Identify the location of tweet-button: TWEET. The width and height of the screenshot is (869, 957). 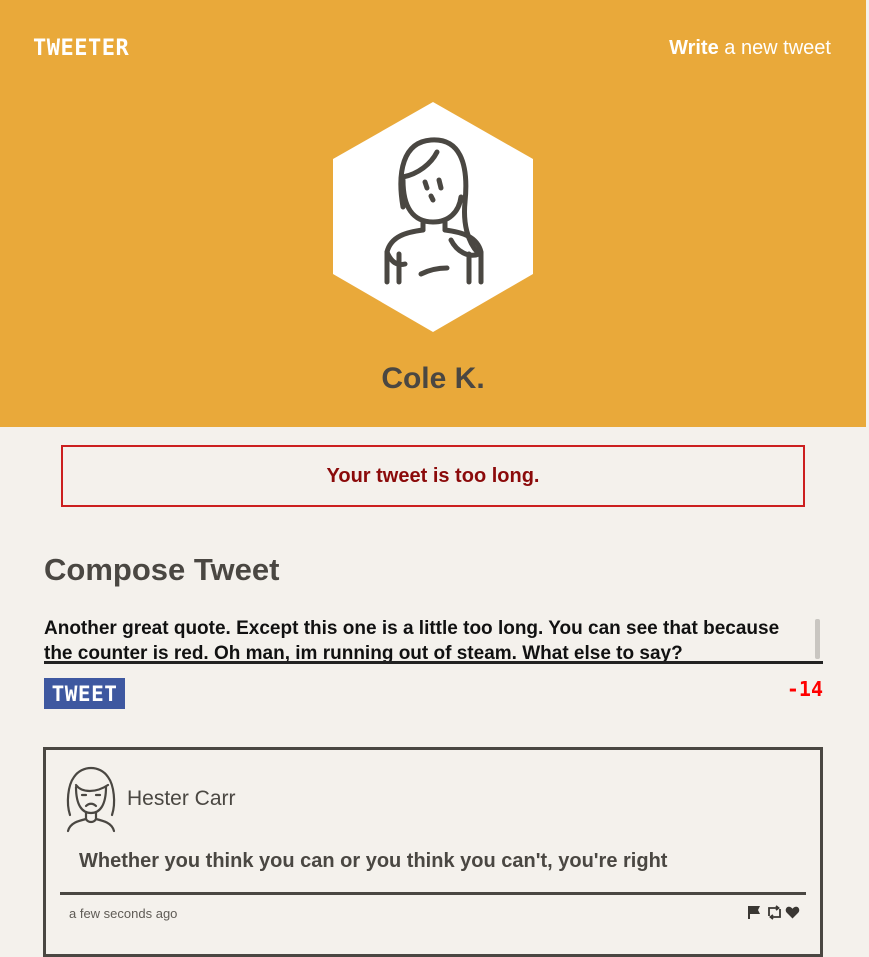
(84, 693).